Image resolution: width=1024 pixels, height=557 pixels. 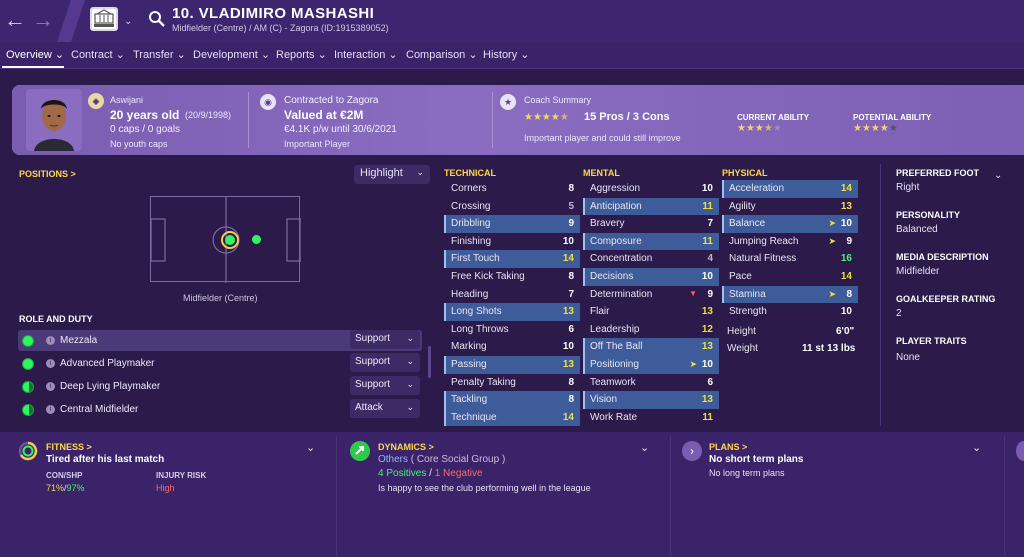 What do you see at coordinates (693, 363) in the screenshot?
I see `improve-arrow-icon: ➤` at bounding box center [693, 363].